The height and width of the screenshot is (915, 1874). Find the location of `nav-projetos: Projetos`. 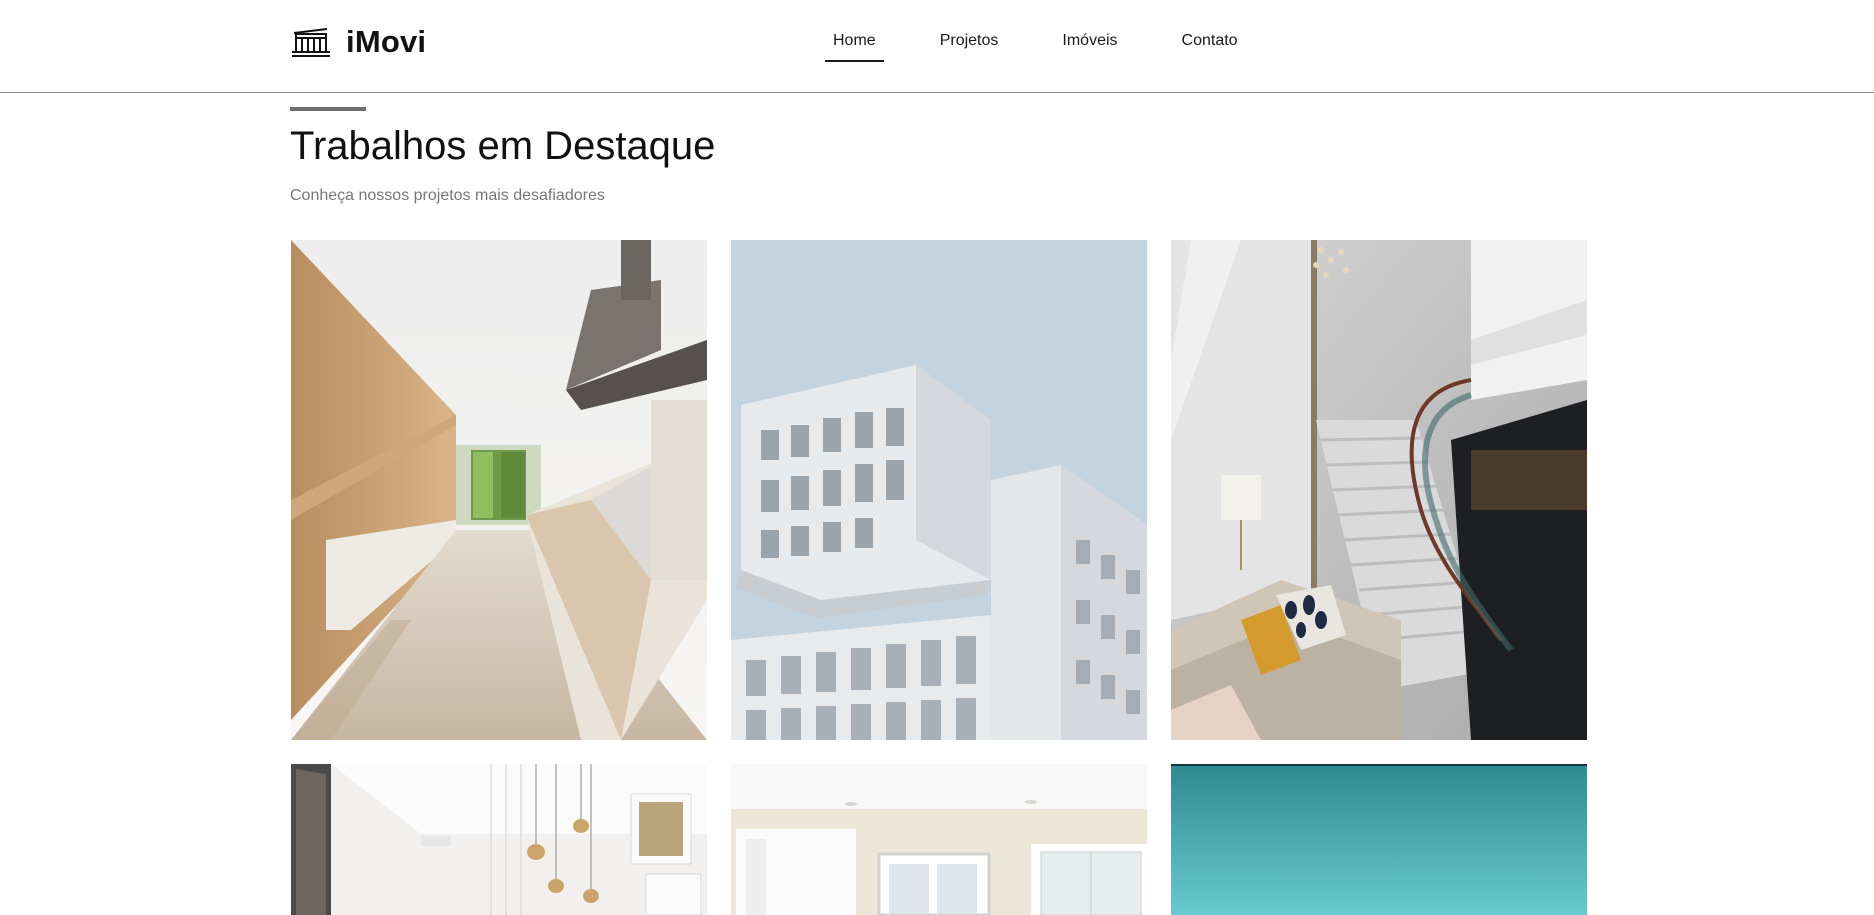

nav-projetos: Projetos is located at coordinates (969, 41).